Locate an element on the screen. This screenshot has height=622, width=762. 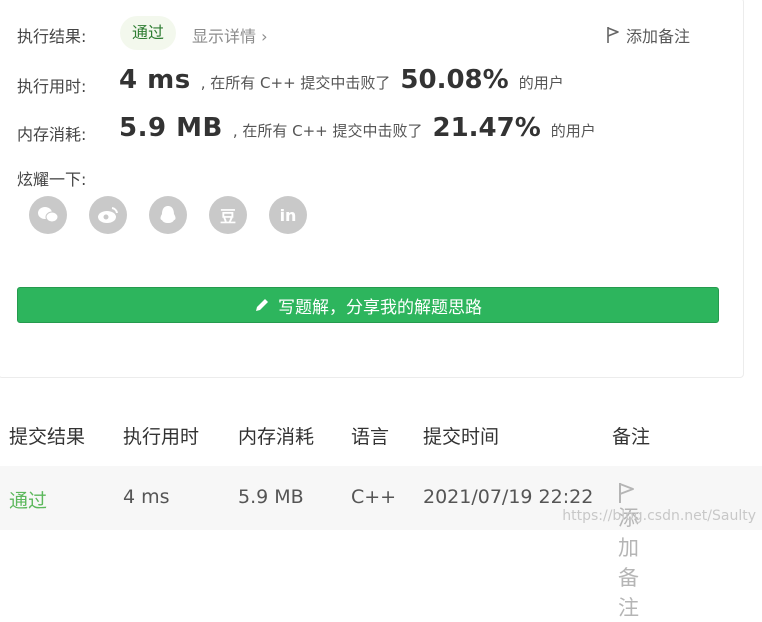
runtime-percent: 50.08% is located at coordinates (454, 80).